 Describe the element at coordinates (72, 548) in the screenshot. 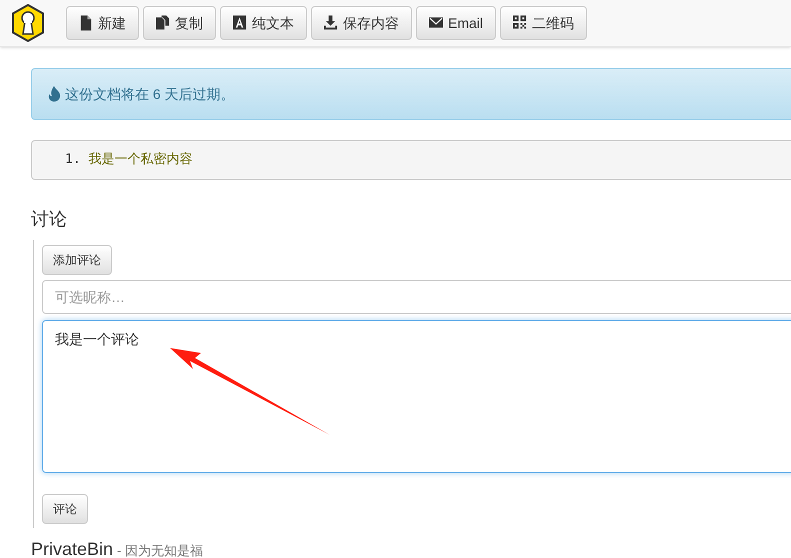

I see `footer-brand: PrivateBin` at that location.